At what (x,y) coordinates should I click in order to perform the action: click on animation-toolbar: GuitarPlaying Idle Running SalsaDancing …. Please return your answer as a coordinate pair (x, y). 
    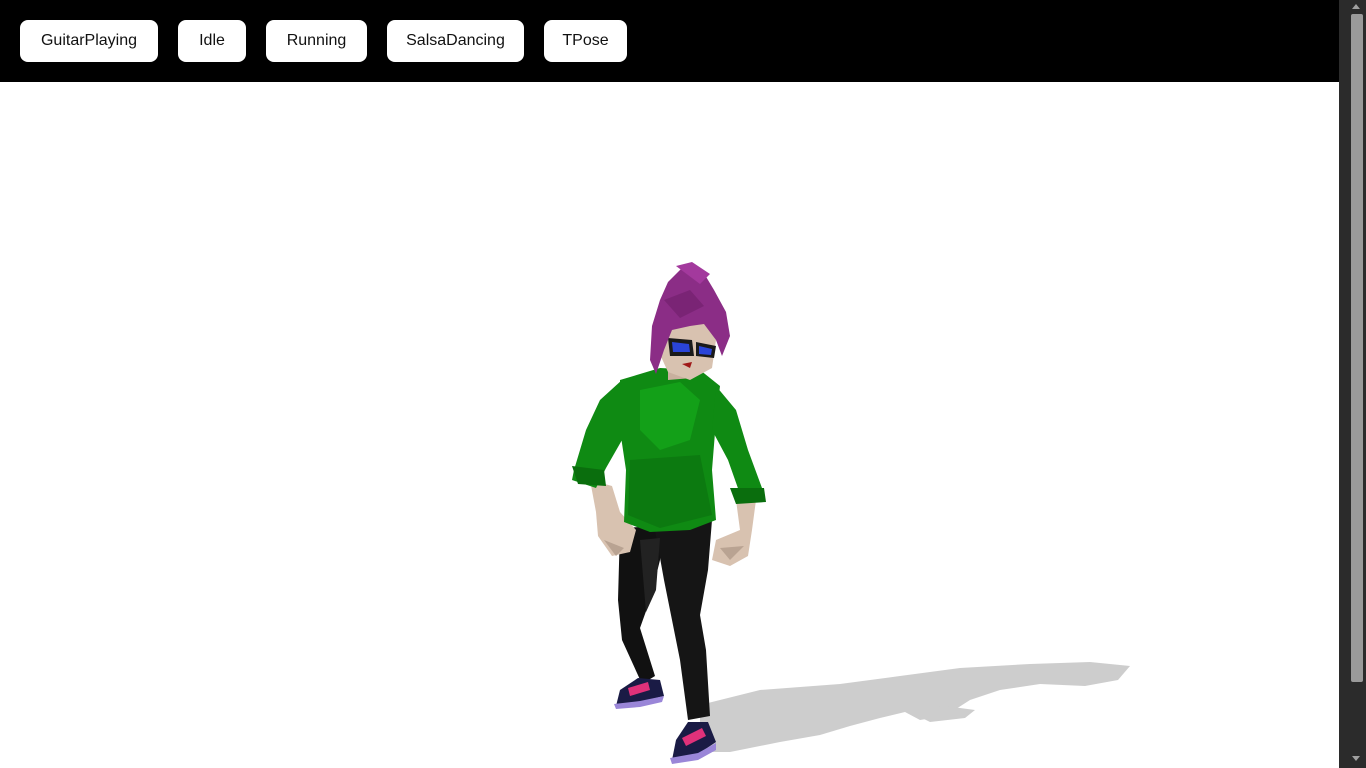
    Looking at the image, I should click on (669, 41).